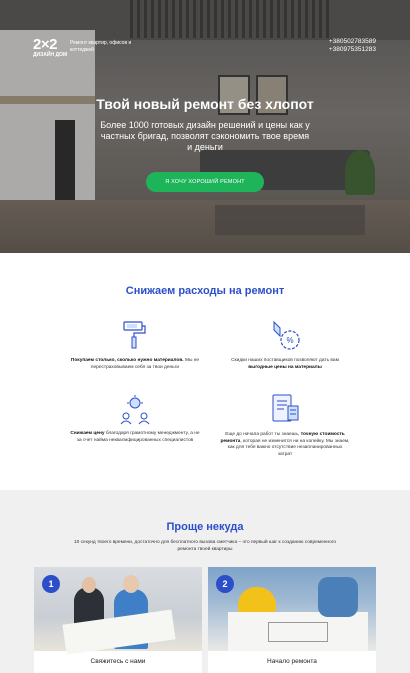 Image resolution: width=410 pixels, height=673 pixels. I want to click on header-tagline: Ремонт квартир, офисов и коттеджей, so click(101, 46).